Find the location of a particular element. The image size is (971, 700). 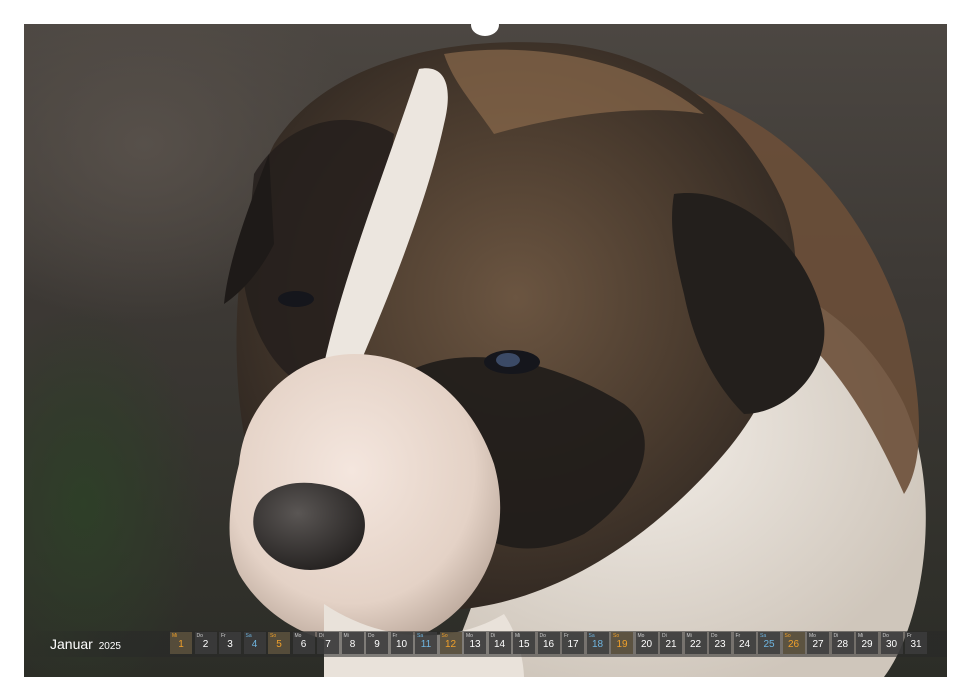

day-cell: Mi 8 is located at coordinates (352, 643).